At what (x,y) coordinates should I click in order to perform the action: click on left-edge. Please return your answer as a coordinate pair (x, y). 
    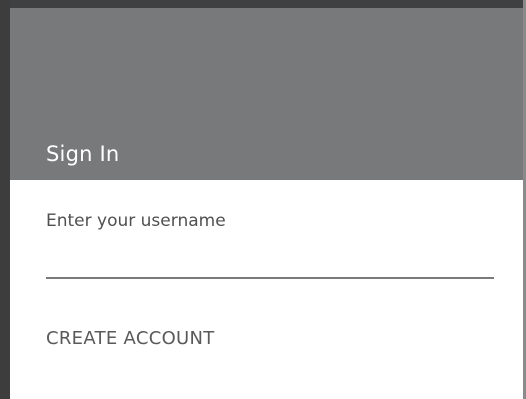
    Looking at the image, I should click on (5, 199).